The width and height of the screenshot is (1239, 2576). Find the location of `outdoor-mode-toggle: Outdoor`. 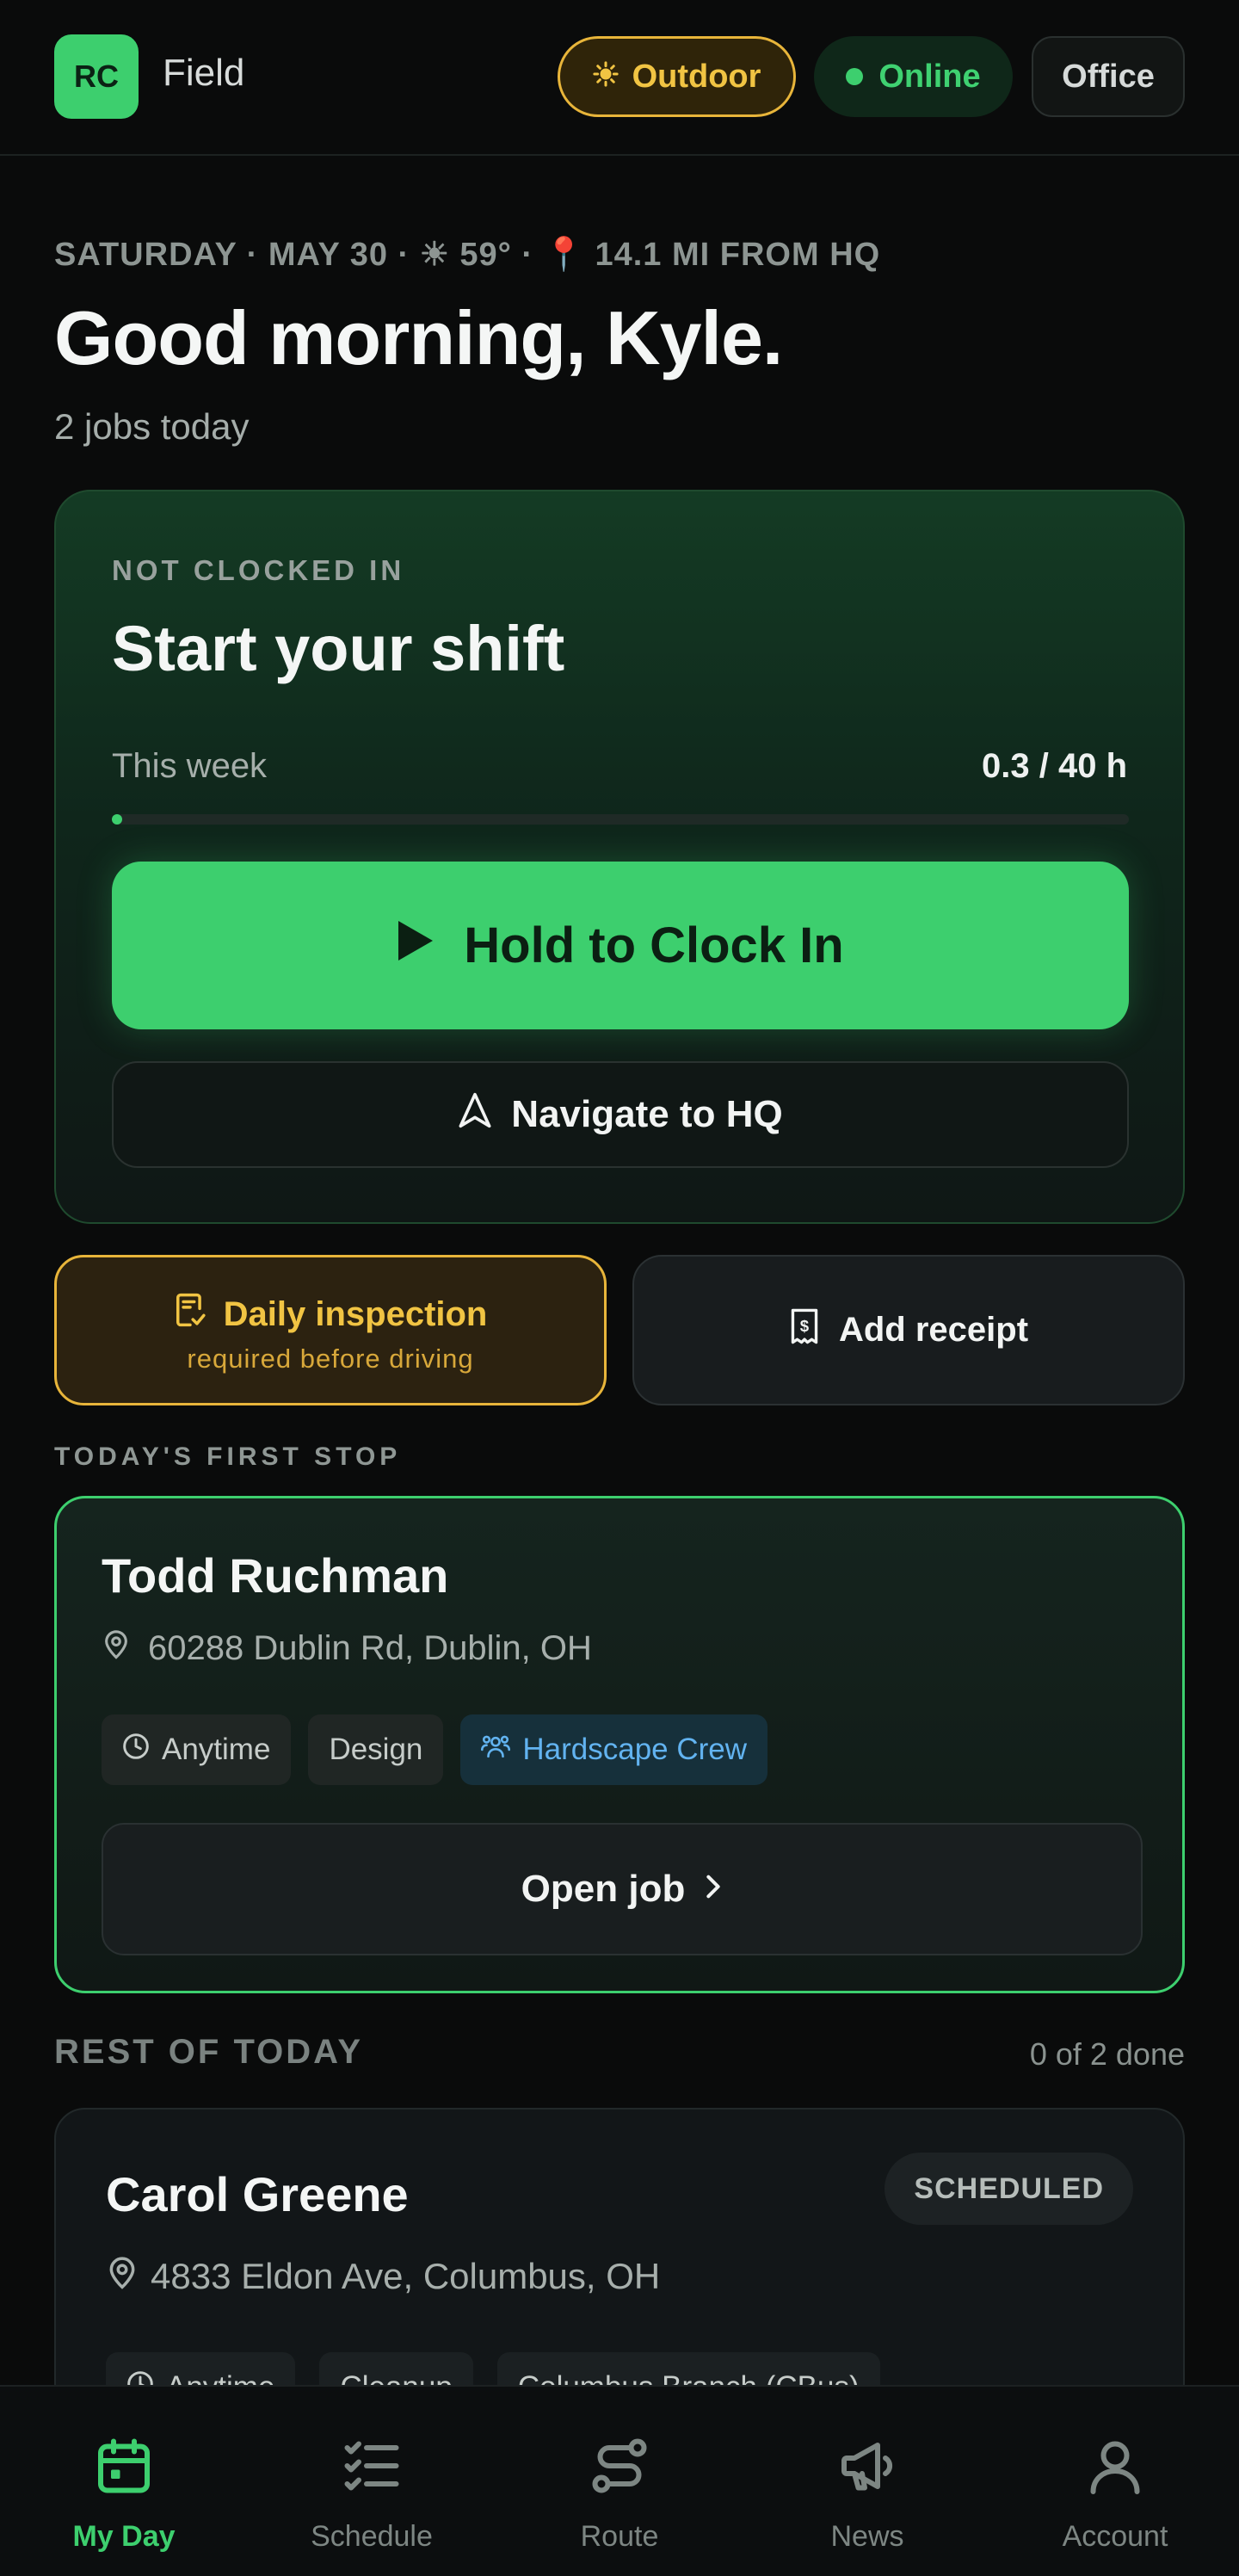

outdoor-mode-toggle: Outdoor is located at coordinates (677, 76).